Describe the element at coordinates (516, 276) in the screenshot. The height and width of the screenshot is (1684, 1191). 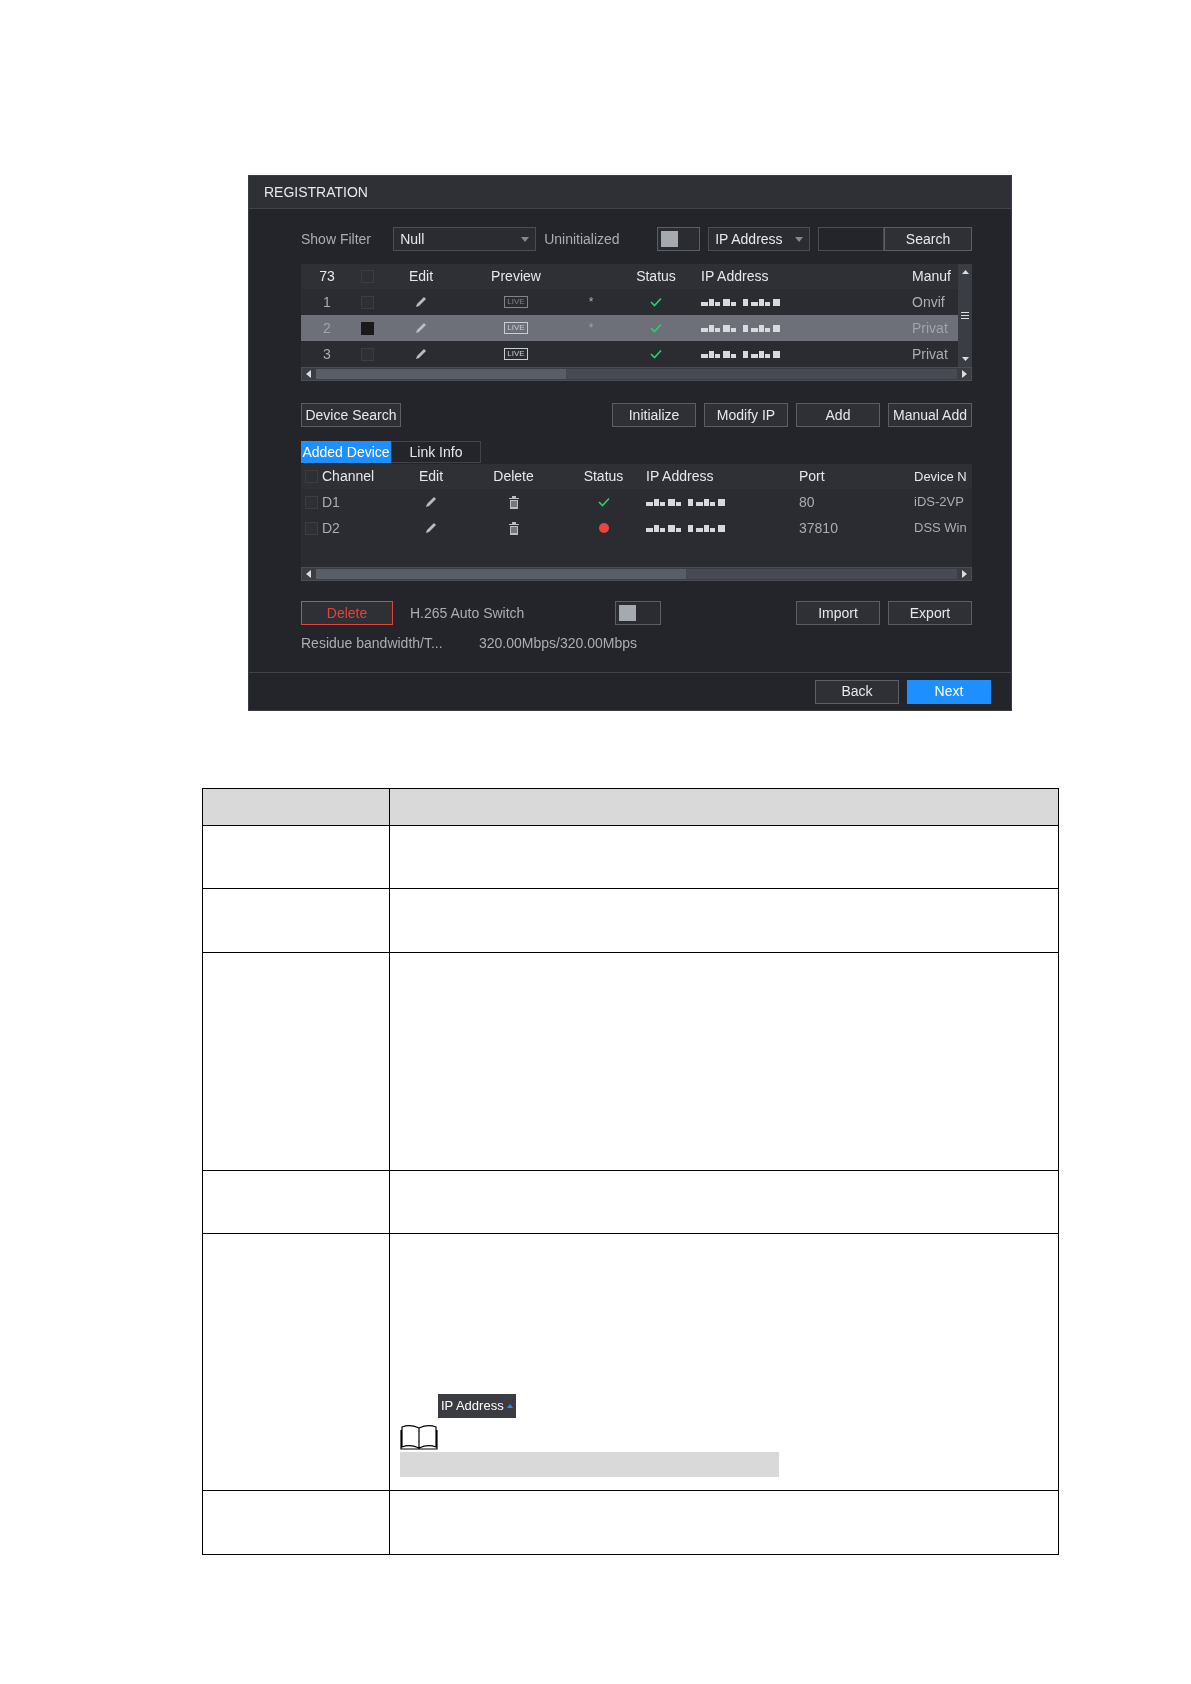
I see `column-header: Preview` at that location.